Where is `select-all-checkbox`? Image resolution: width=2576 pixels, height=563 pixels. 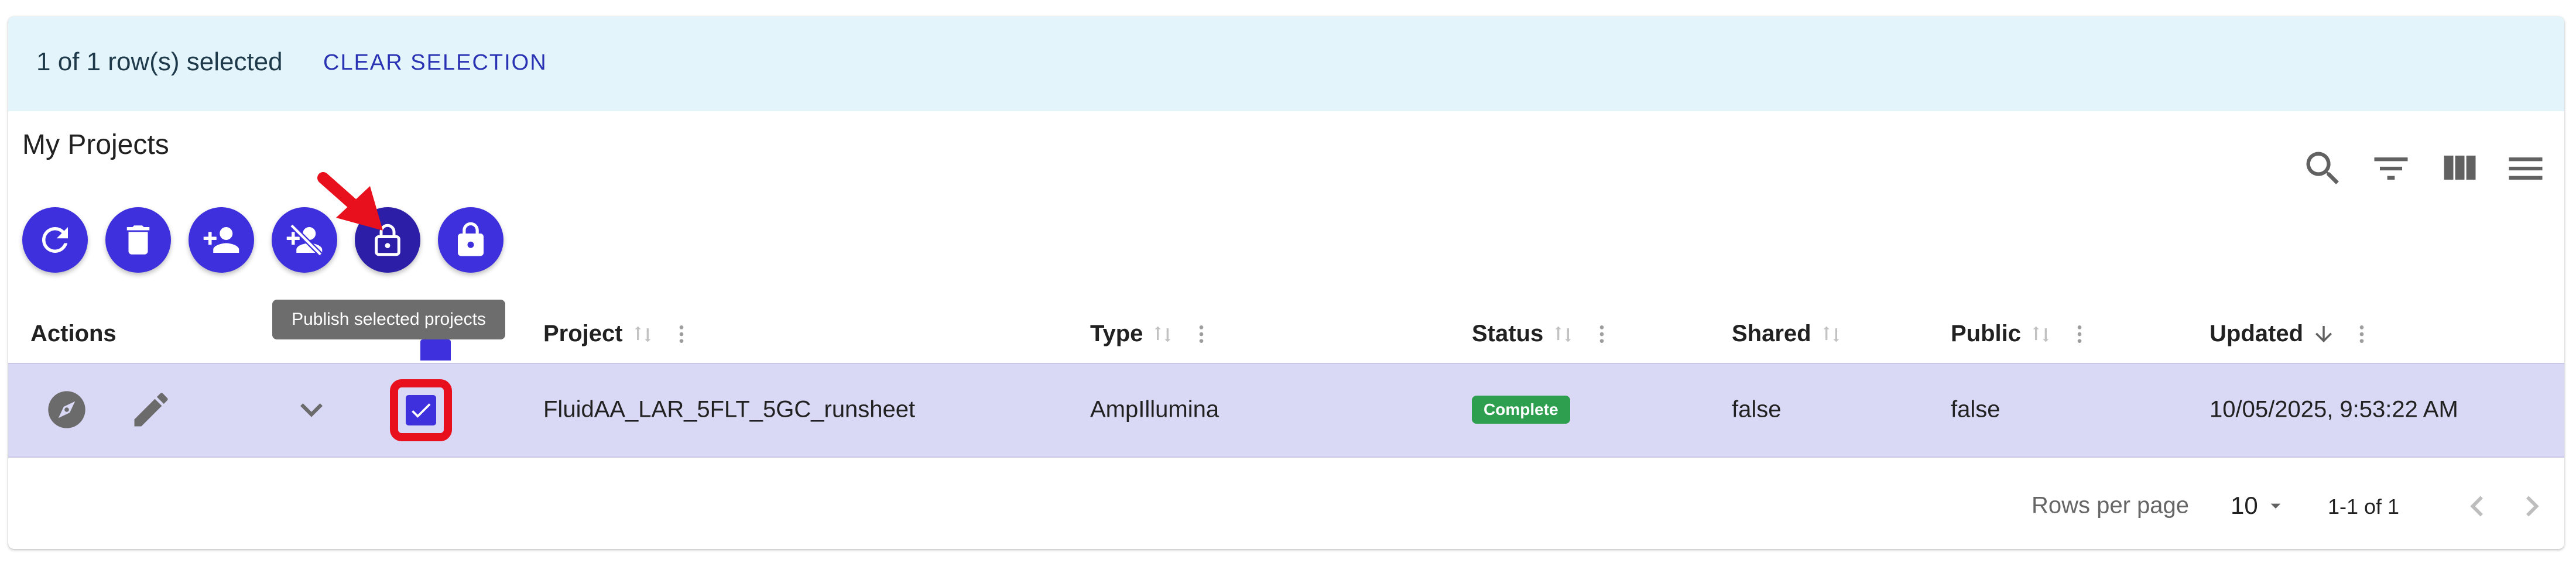
select-all-checkbox is located at coordinates (435, 350).